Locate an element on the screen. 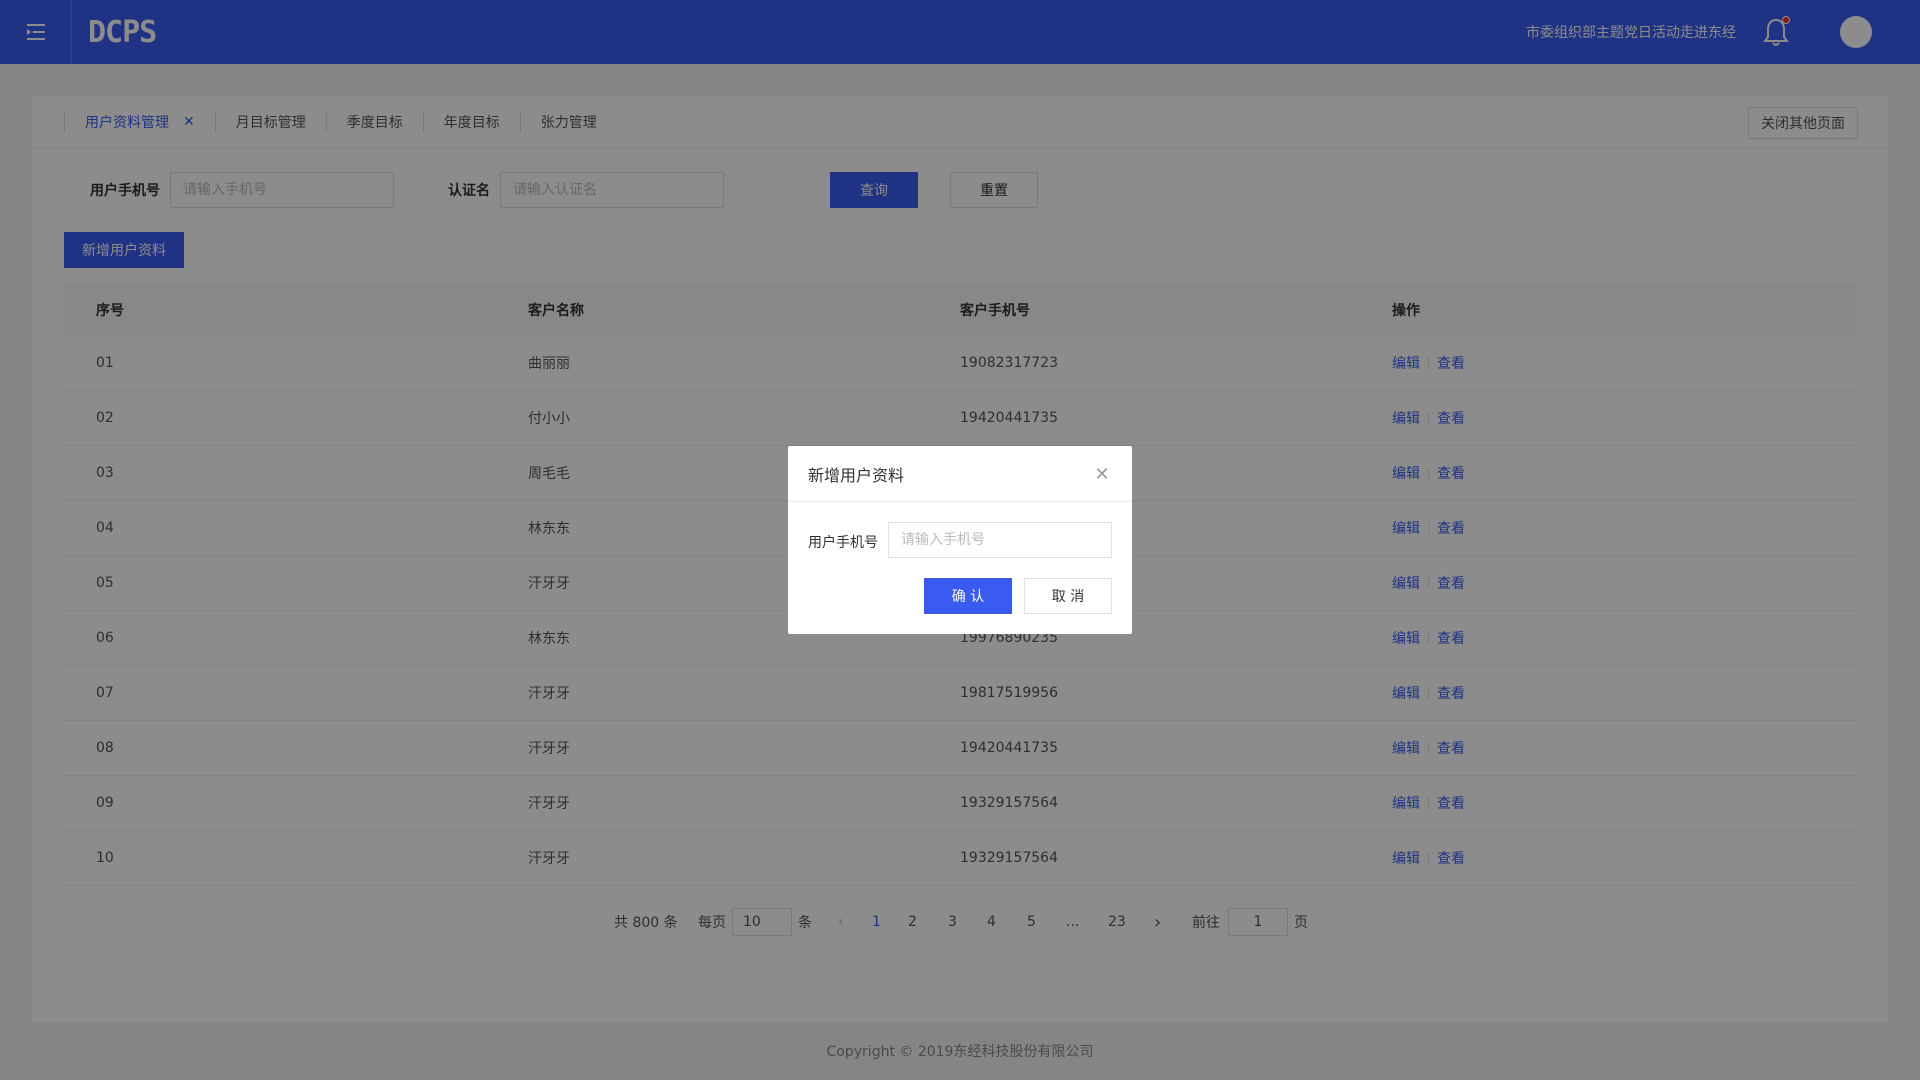 This screenshot has height=1080, width=1920. dialog-title: 新增用户资料 is located at coordinates (856, 475).